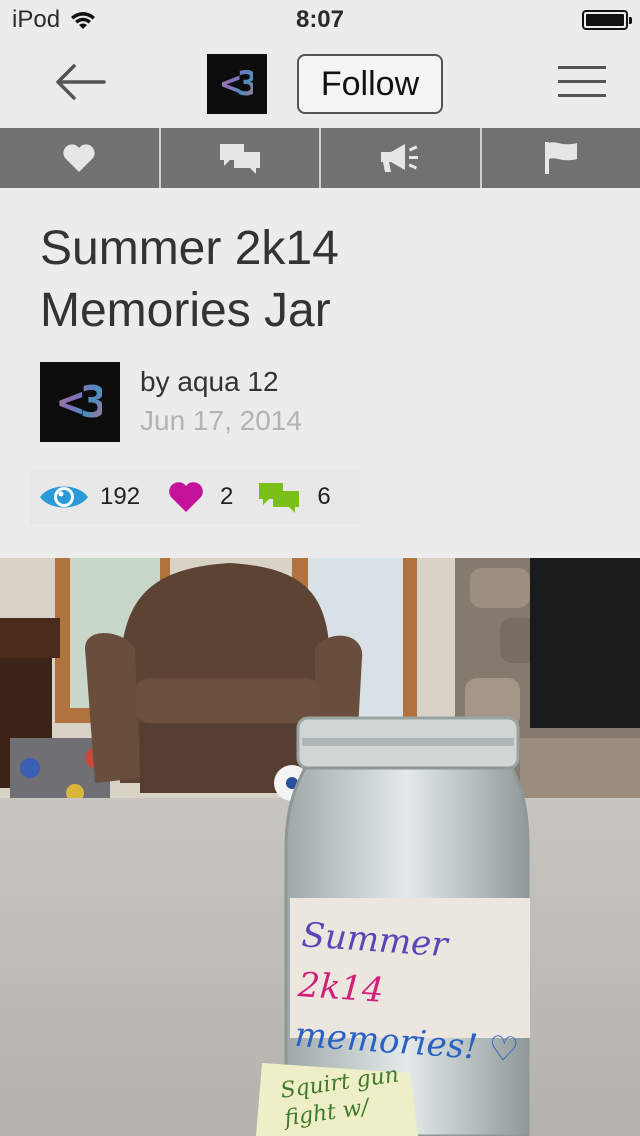  Describe the element at coordinates (227, 496) in the screenshot. I see `likes-count: 2` at that location.